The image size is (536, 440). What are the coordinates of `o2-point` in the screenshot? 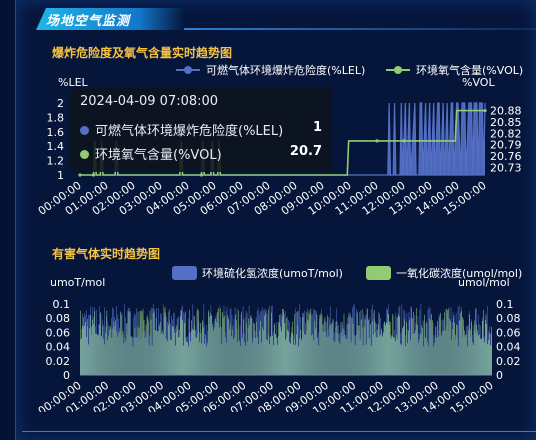 It's located at (404, 141).